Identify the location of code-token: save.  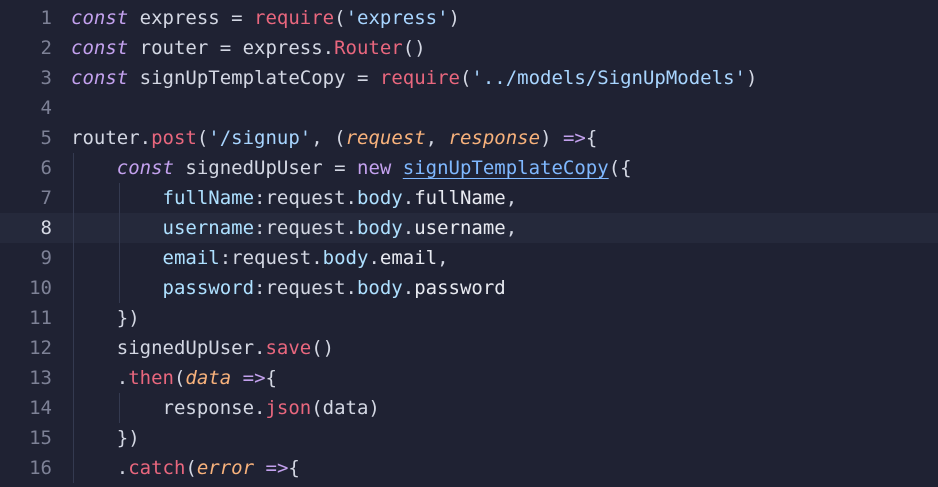
(288, 348).